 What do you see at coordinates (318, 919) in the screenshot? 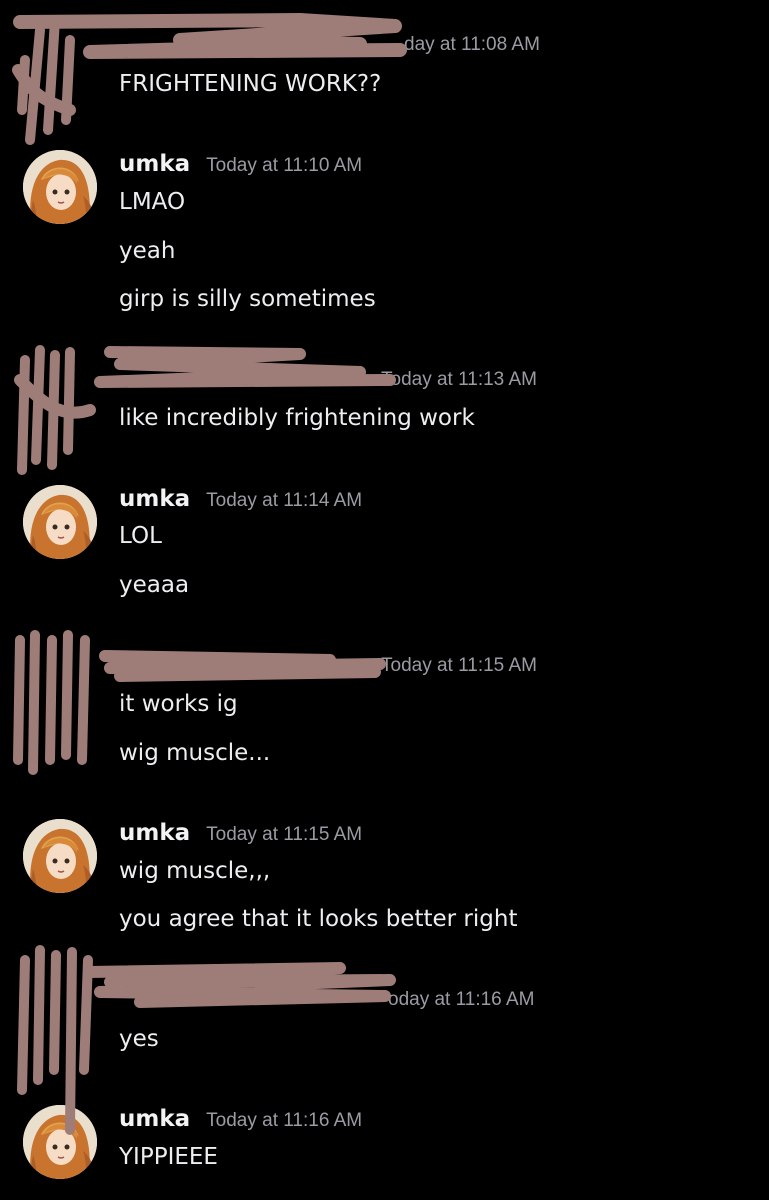
I see `message-line: you agree that it looks better right` at bounding box center [318, 919].